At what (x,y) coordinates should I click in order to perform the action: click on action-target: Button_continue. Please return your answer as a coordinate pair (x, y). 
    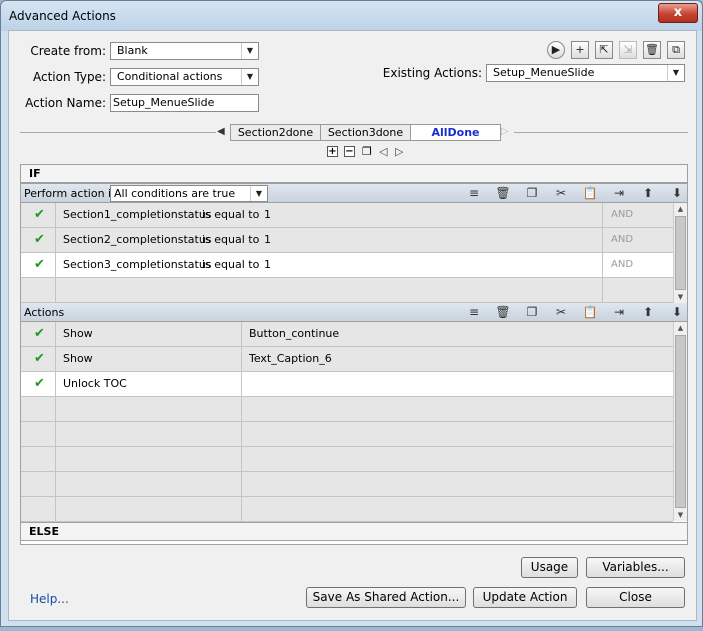
    Looking at the image, I should click on (294, 334).